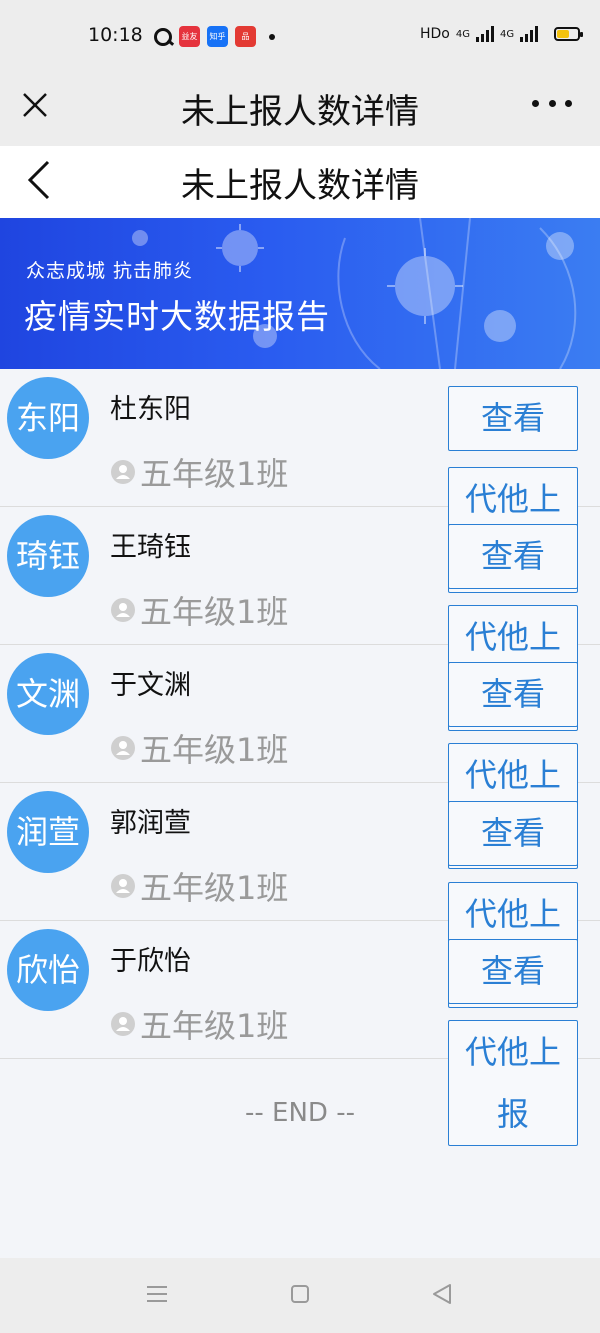  What do you see at coordinates (300, 186) in the screenshot?
I see `page-title: 未上报人数详情` at bounding box center [300, 186].